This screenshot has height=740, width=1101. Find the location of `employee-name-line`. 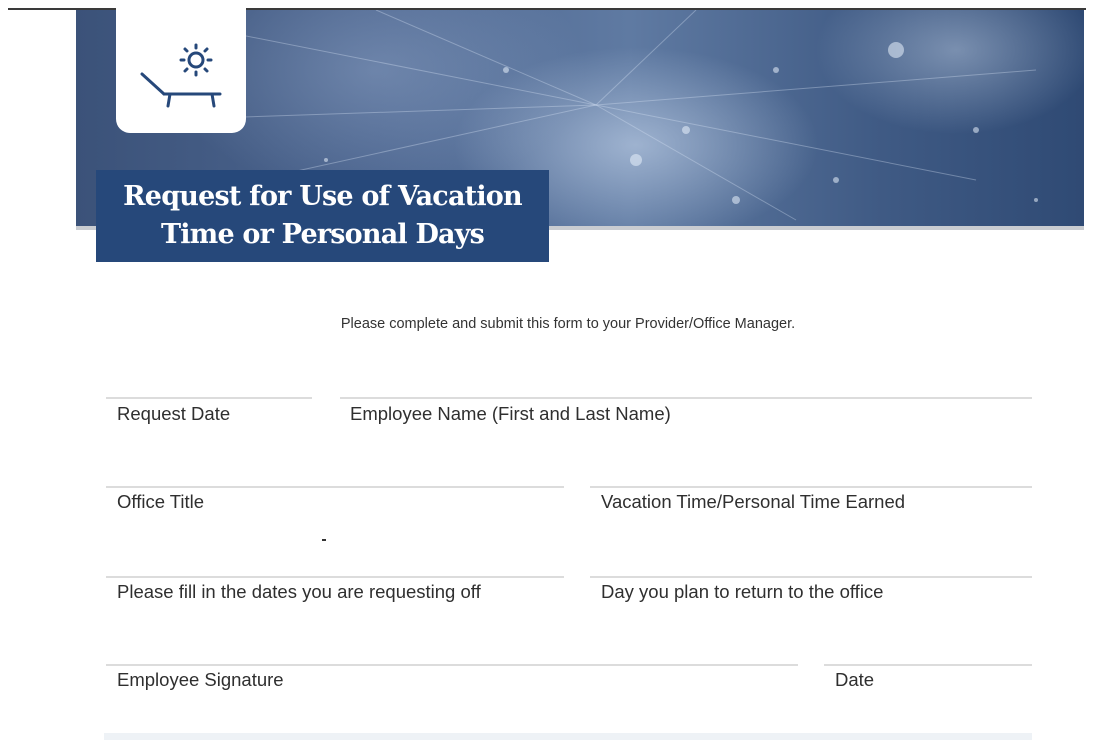

employee-name-line is located at coordinates (686, 398).